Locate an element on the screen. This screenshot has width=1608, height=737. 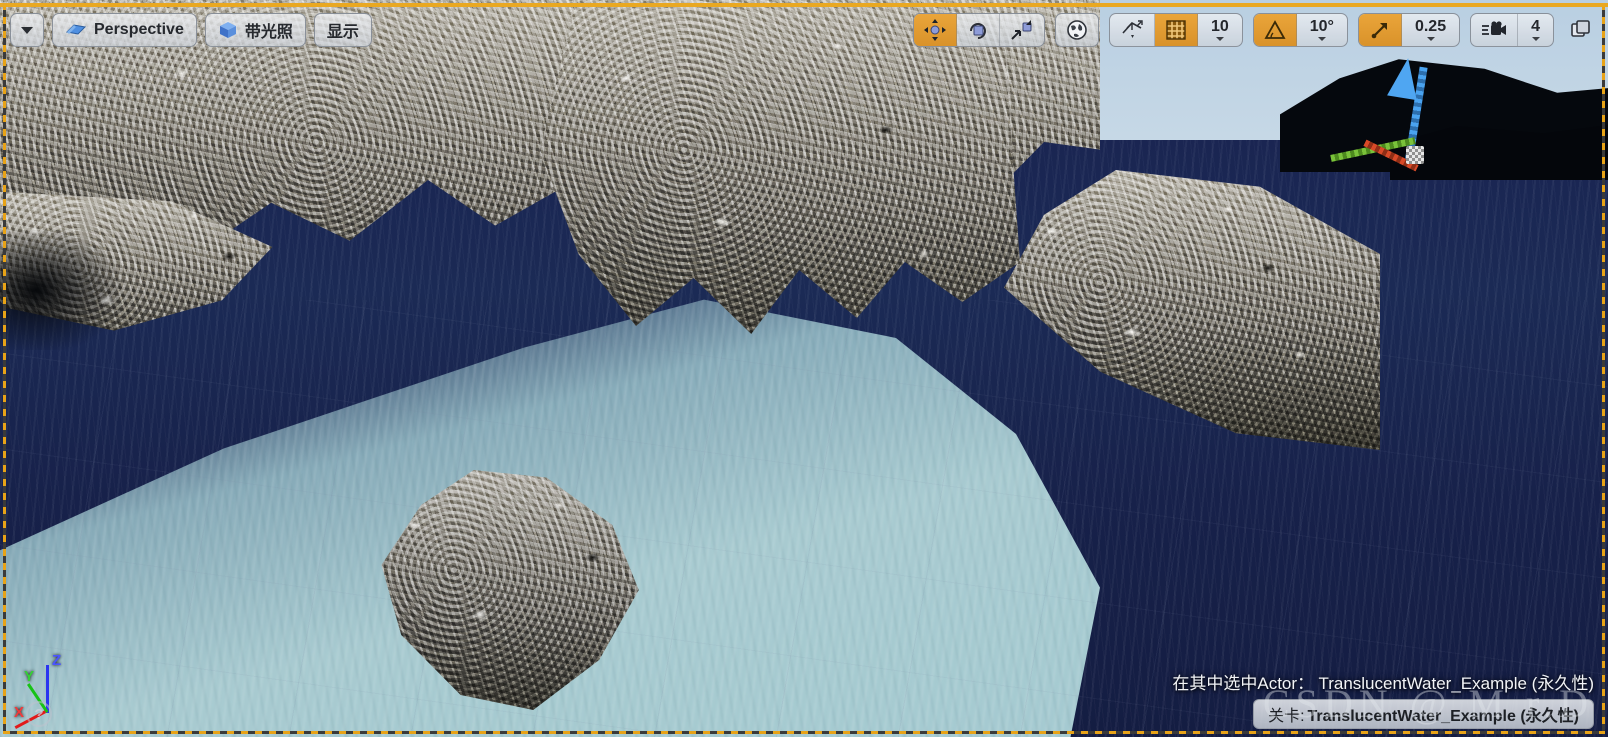
gizmo-z-arrowhead is located at coordinates (1405, 78).